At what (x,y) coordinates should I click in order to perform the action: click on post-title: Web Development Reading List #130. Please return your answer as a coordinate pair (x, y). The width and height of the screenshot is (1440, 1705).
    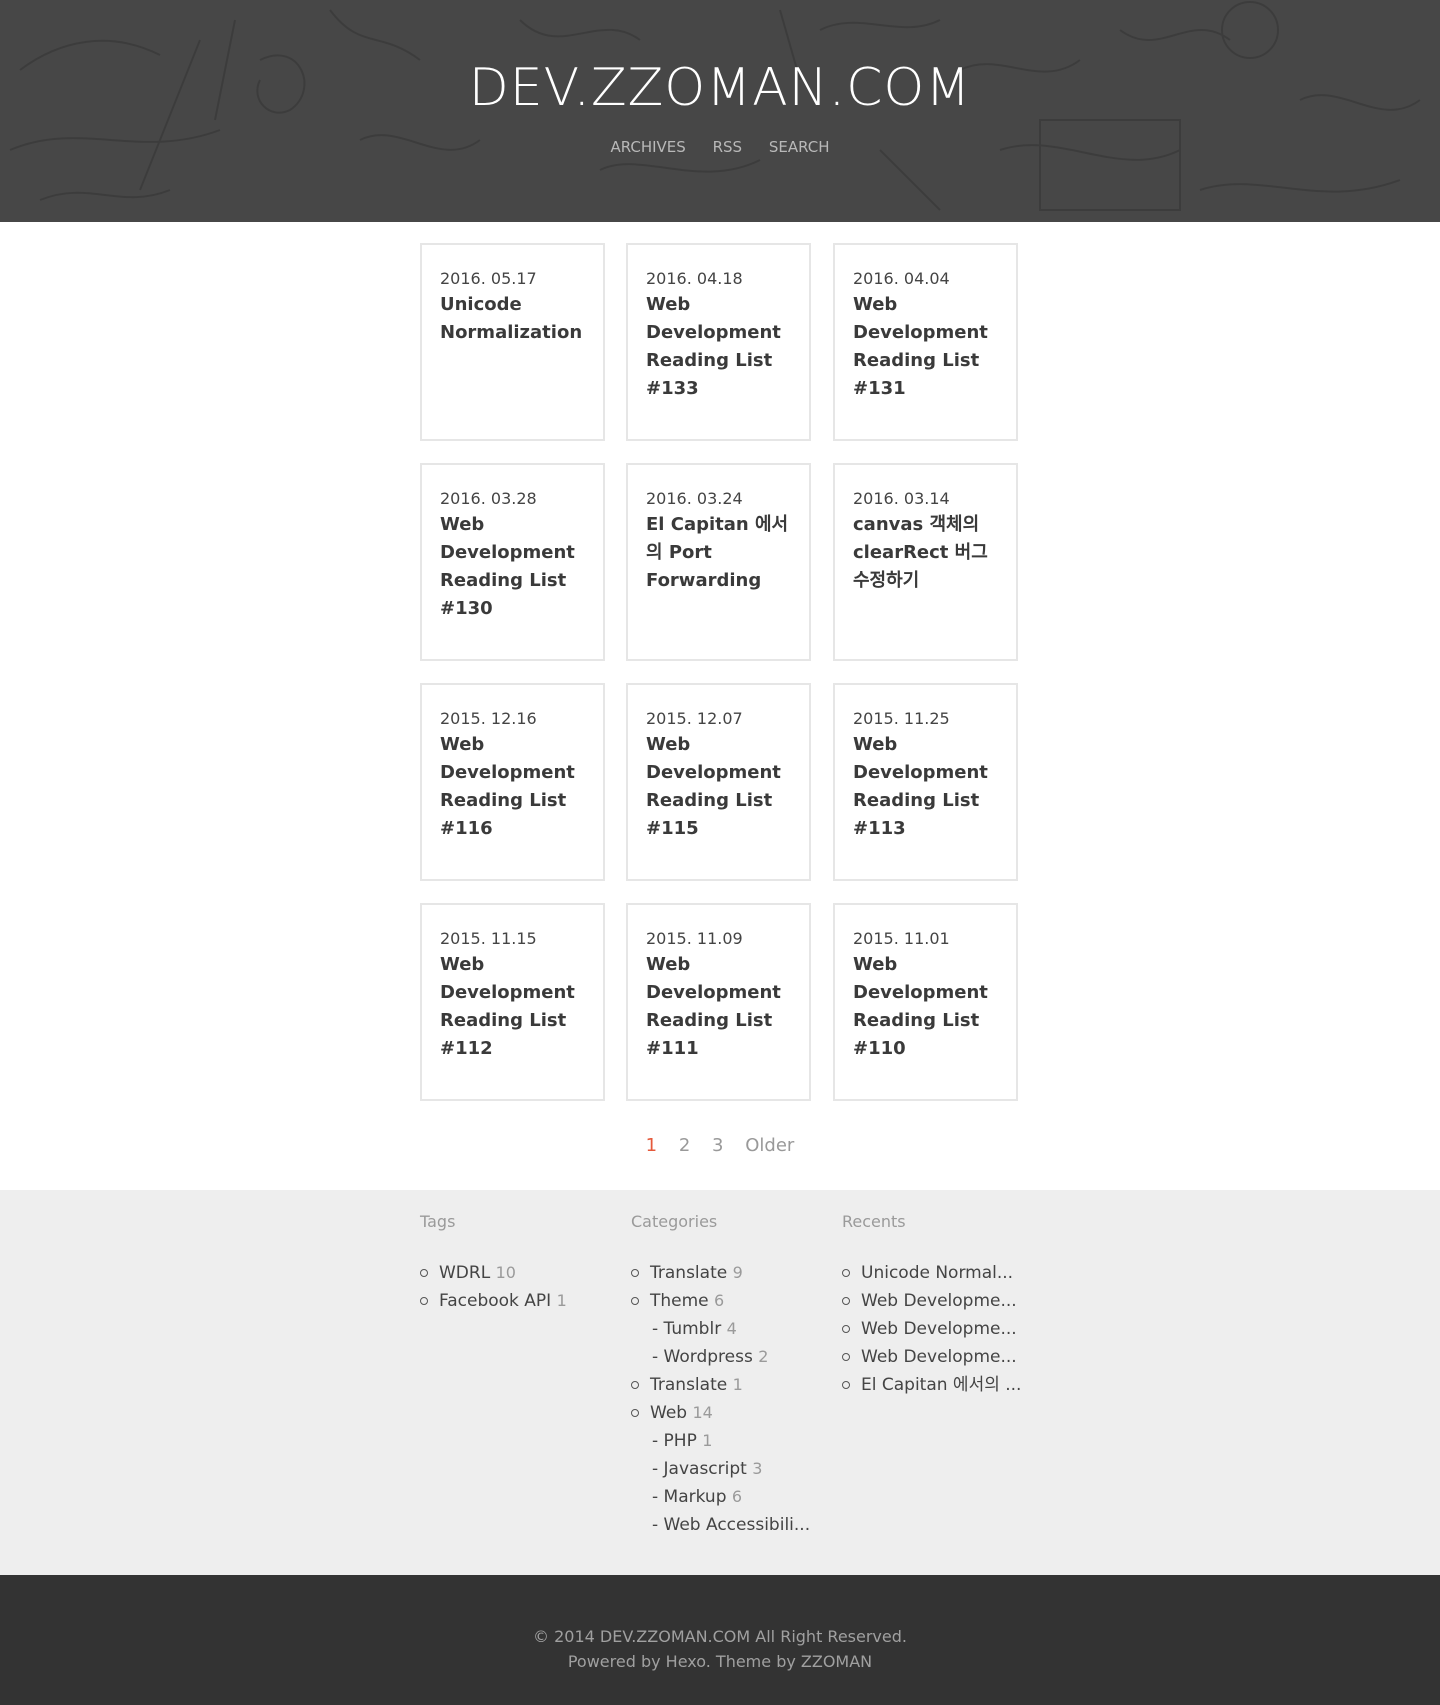
    Looking at the image, I should click on (514, 567).